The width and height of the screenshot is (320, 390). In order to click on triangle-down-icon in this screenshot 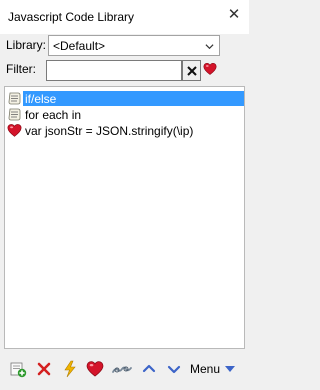, I will do `click(230, 369)`.